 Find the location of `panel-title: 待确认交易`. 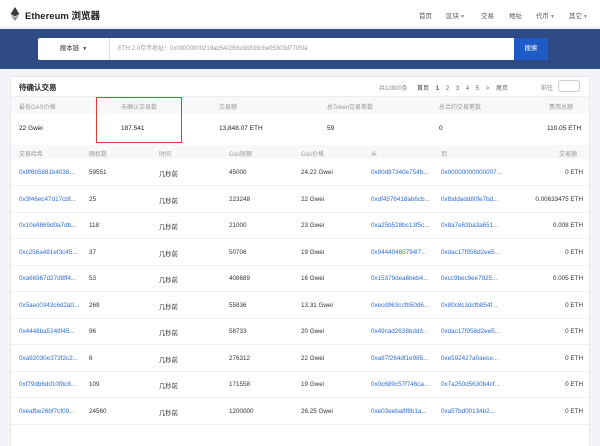

panel-title: 待确认交易 is located at coordinates (38, 87).